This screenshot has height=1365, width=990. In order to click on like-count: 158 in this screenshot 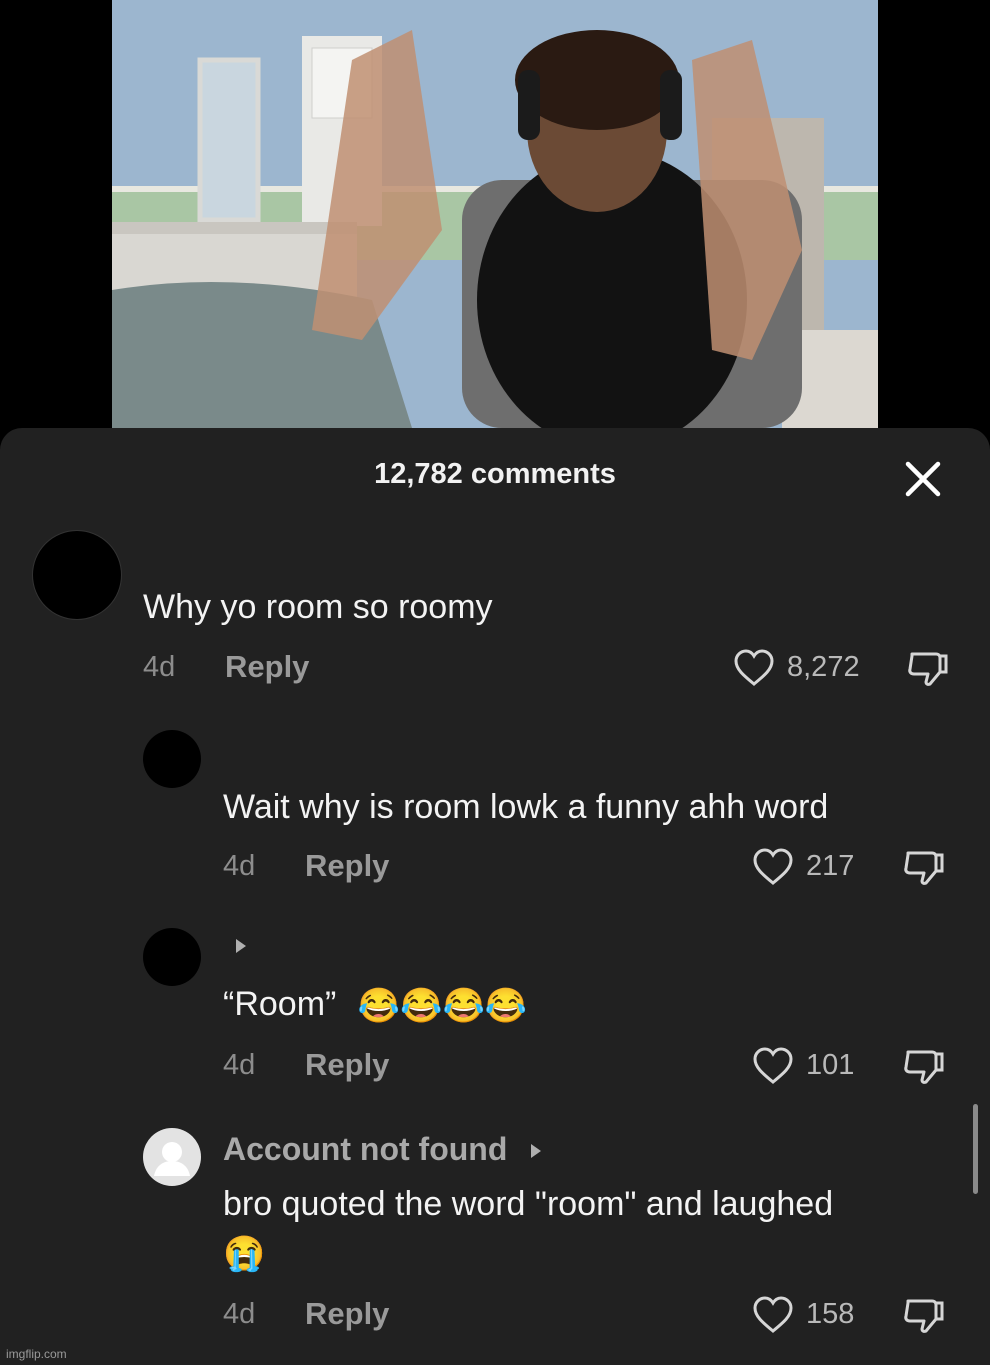, I will do `click(830, 1314)`.